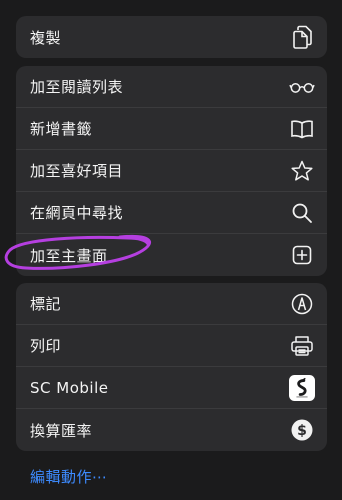 This screenshot has width=342, height=500. I want to click on add-to-reading-list-label: 加至閱讀列表, so click(77, 87).